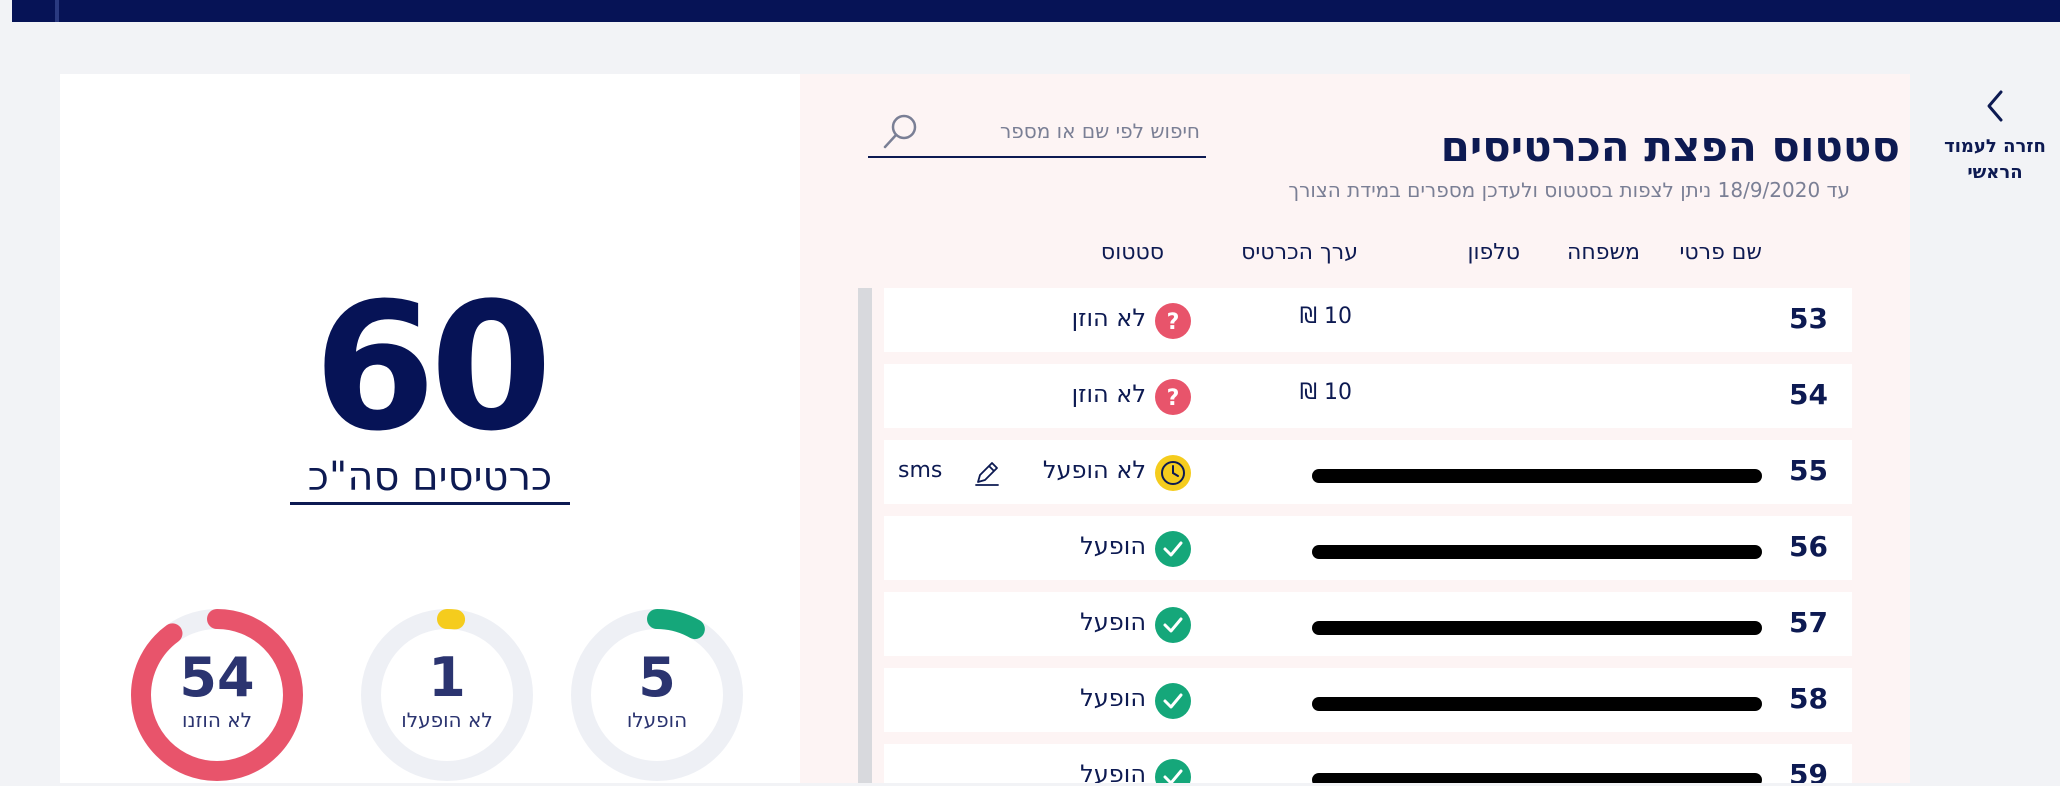 The width and height of the screenshot is (2060, 786). What do you see at coordinates (1094, 470) in the screenshot?
I see `status-label: לא הופעל` at bounding box center [1094, 470].